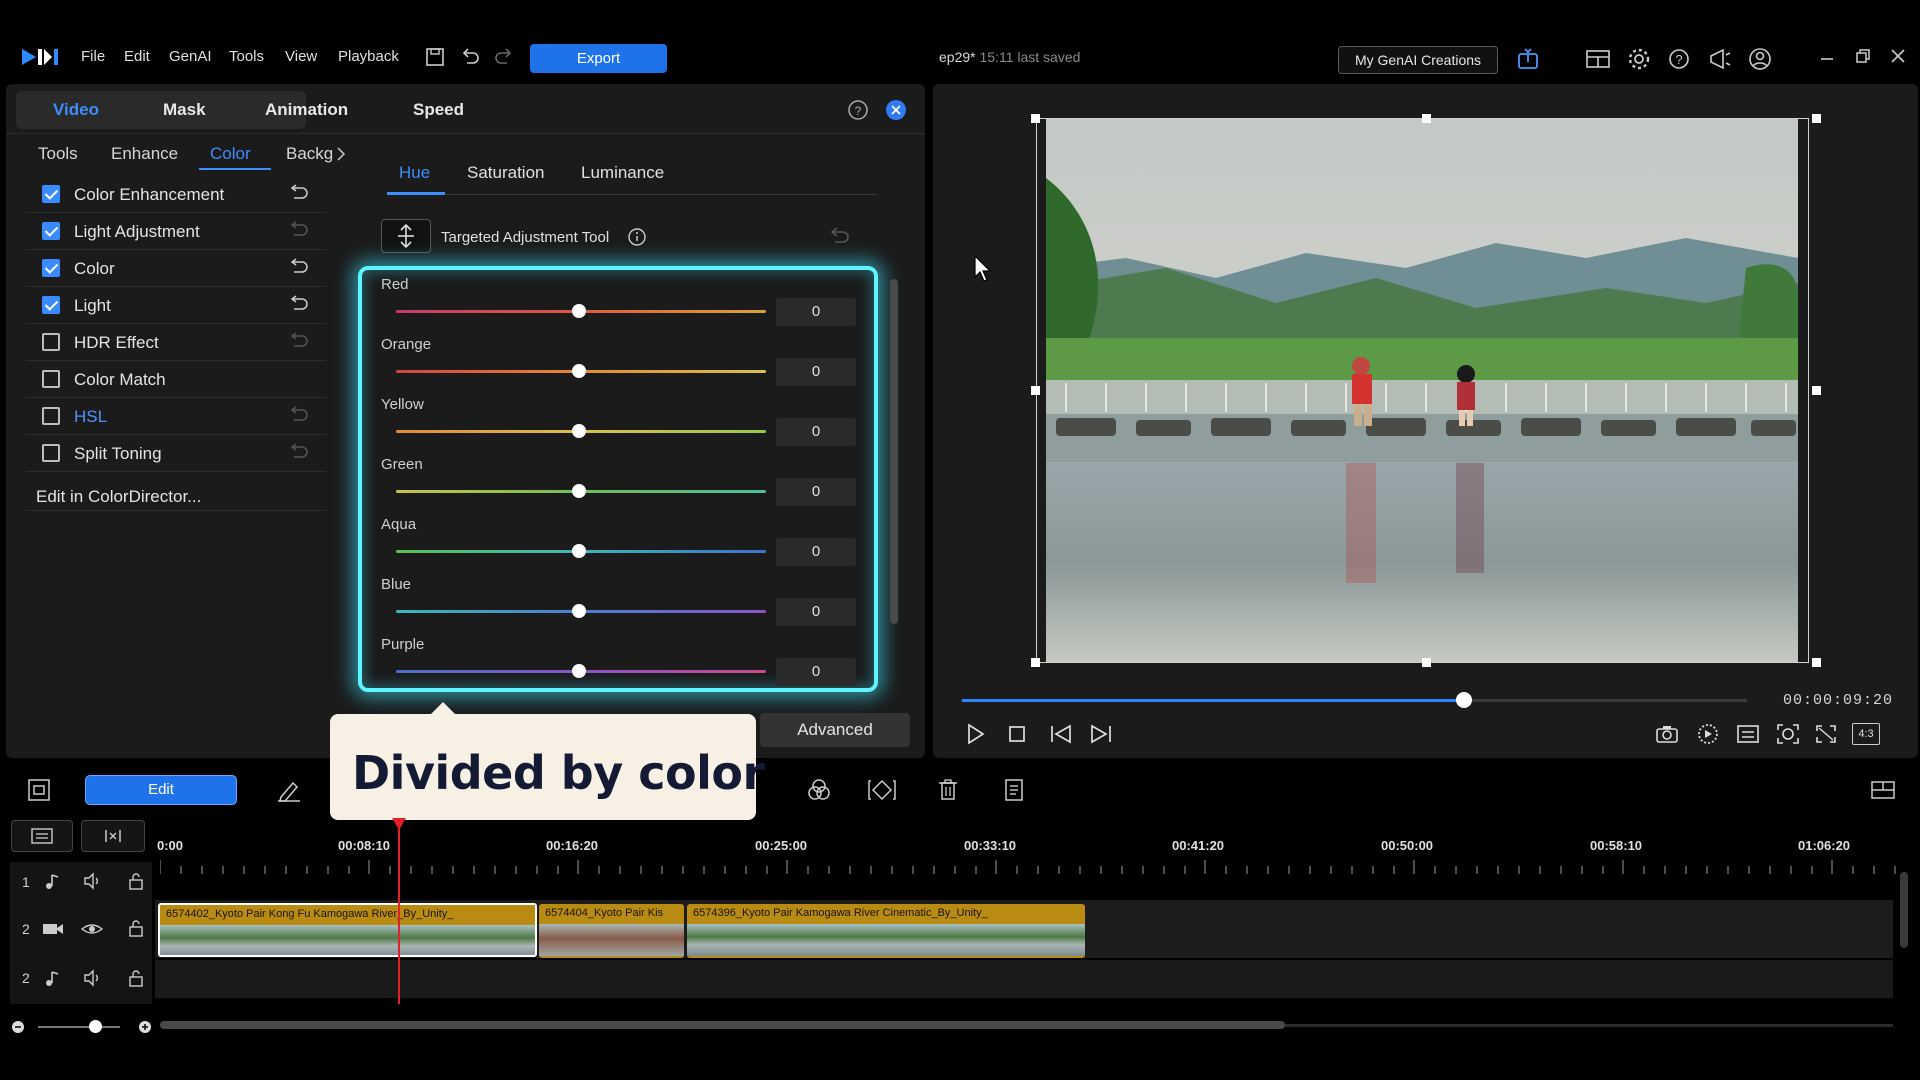 The image size is (1920, 1080). What do you see at coordinates (341, 154) in the screenshot?
I see `chevron-right-icon` at bounding box center [341, 154].